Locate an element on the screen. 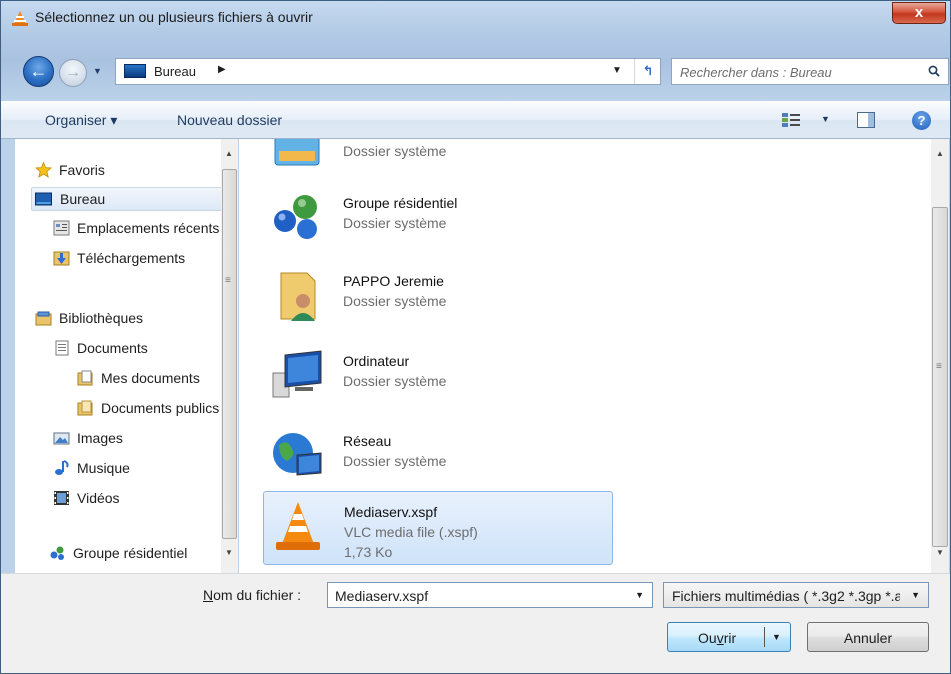 The width and height of the screenshot is (951, 674). nav-item-recent-places: Emplacements récents is located at coordinates (138, 229).